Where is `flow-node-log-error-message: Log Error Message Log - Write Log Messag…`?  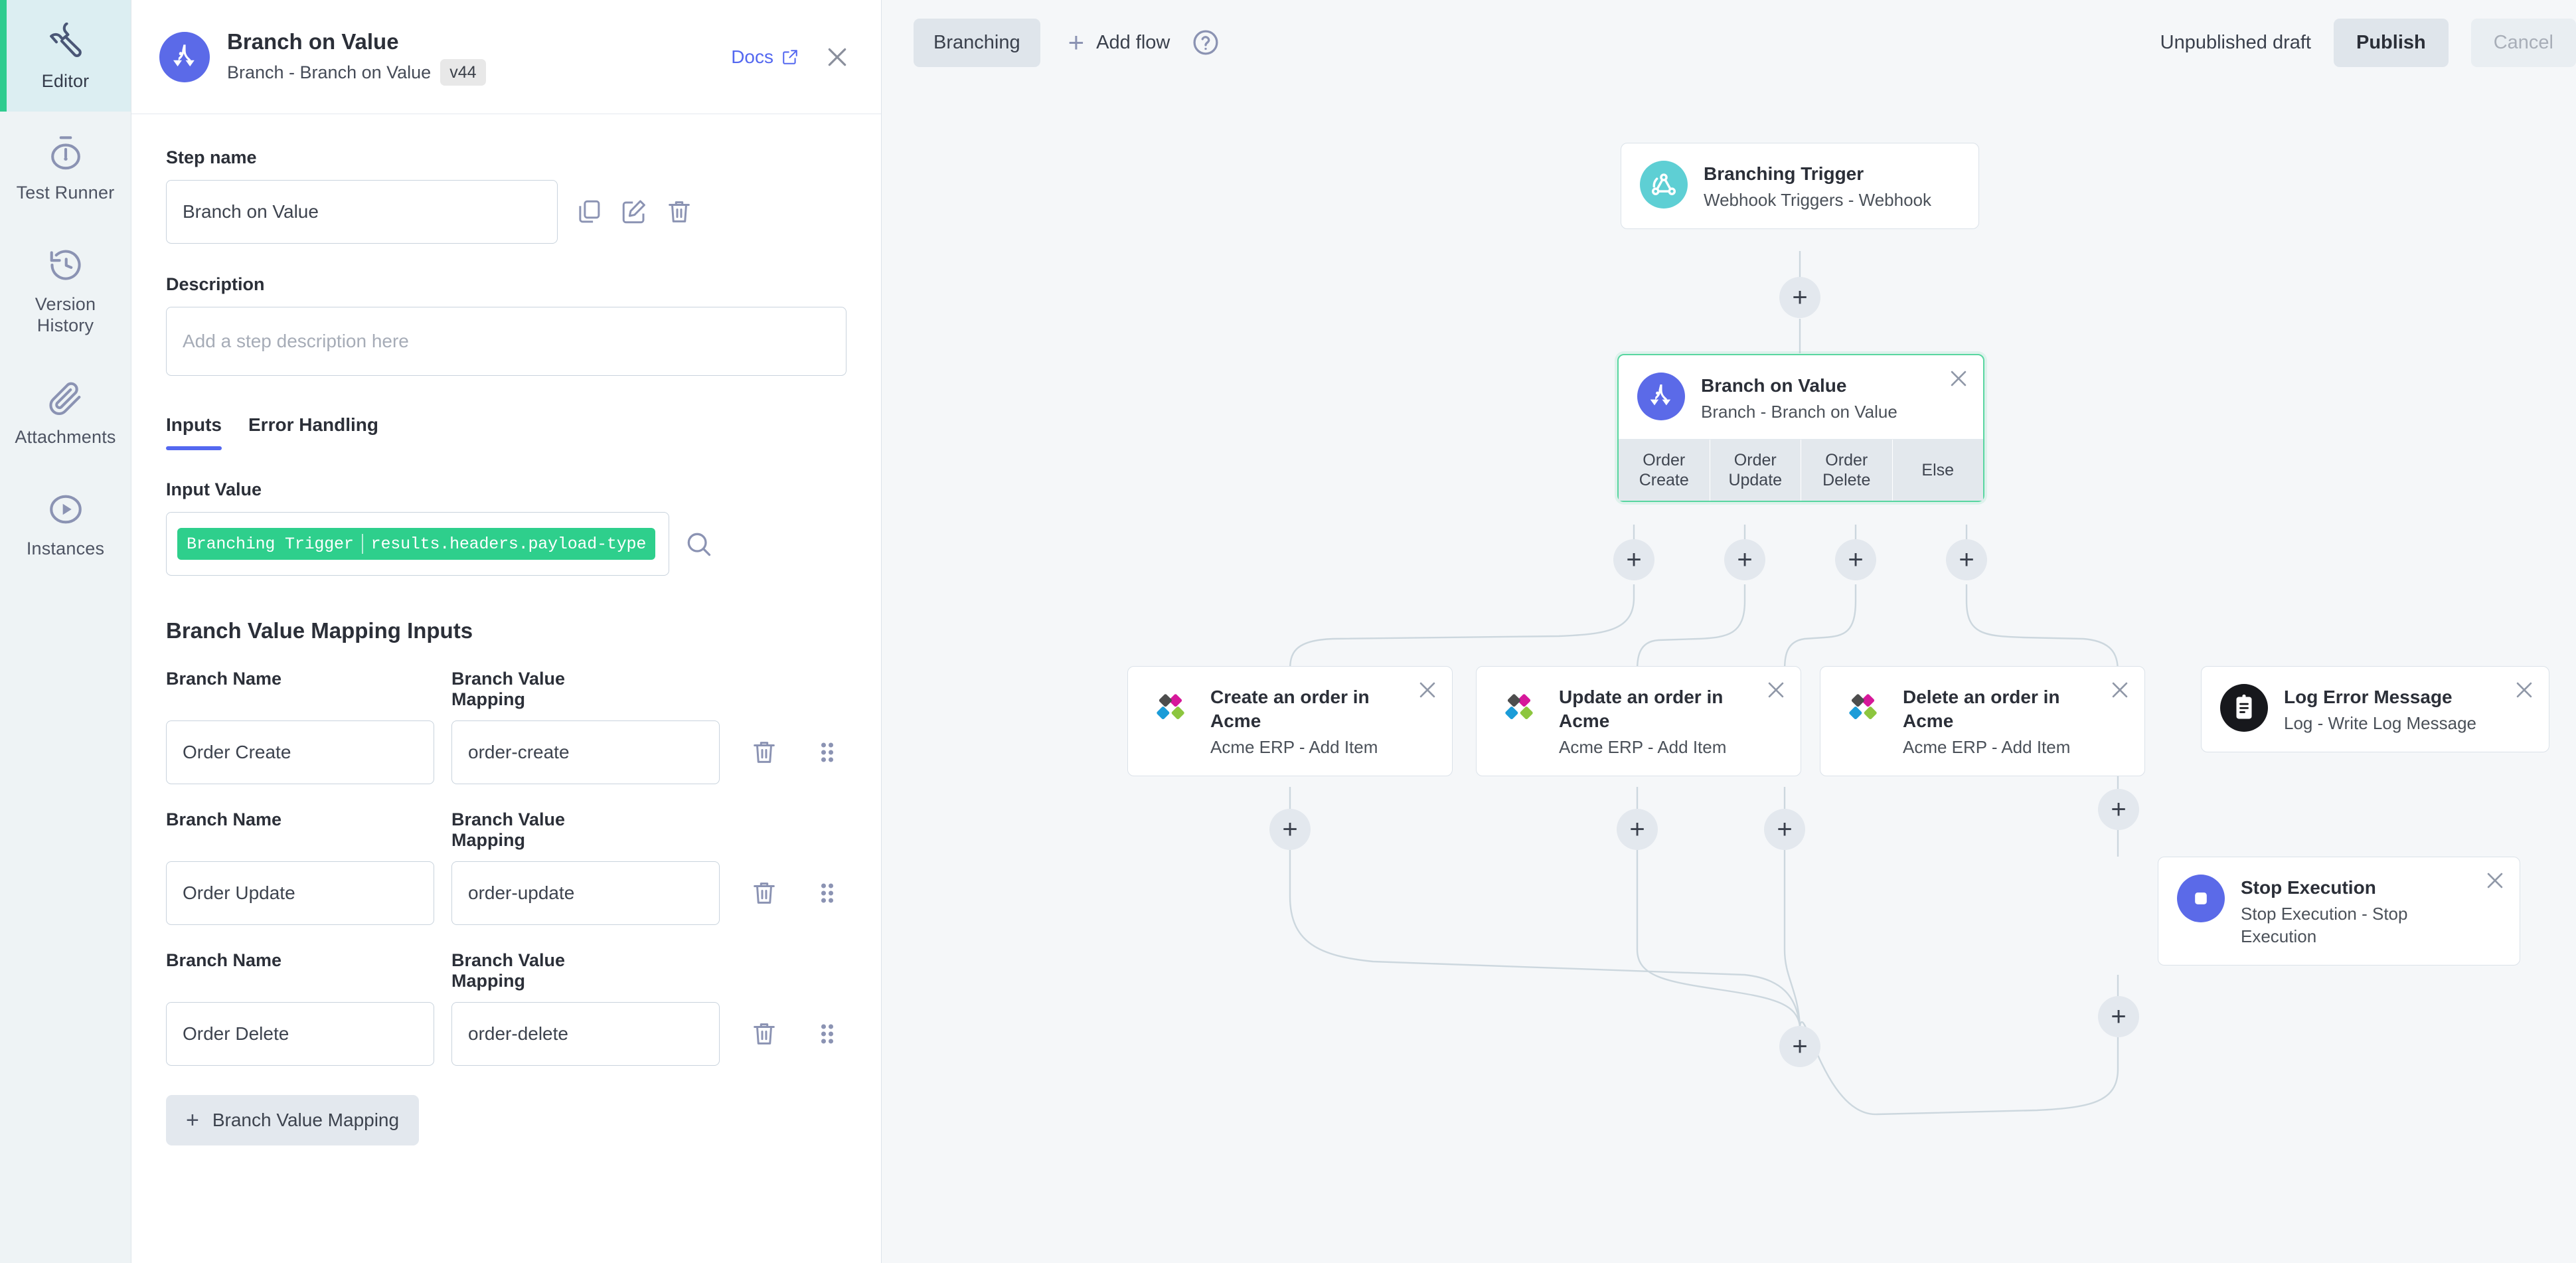 flow-node-log-error-message: Log Error Message Log - Write Log Messag… is located at coordinates (2375, 709).